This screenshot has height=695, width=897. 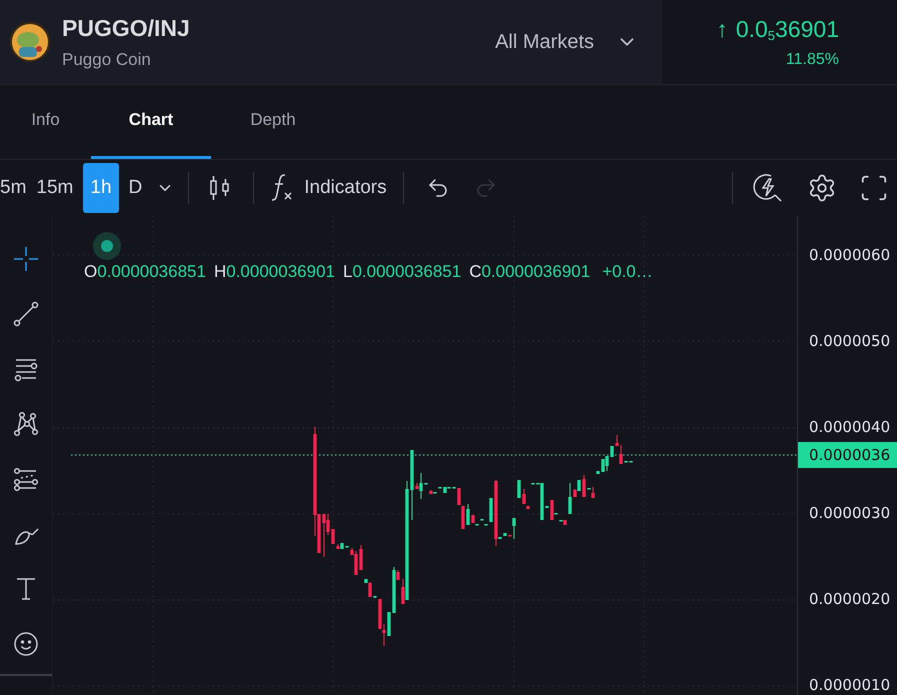 I want to click on ohlc-value: H0.0000036901, so click(x=274, y=272).